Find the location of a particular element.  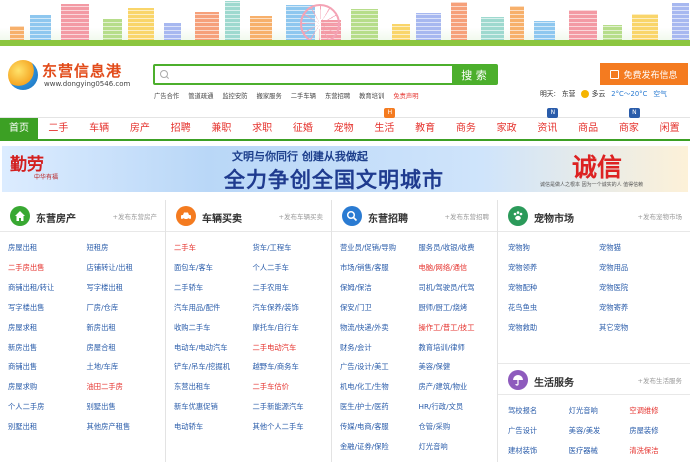

job-link: 物流/快递/外卖 is located at coordinates (379, 328).